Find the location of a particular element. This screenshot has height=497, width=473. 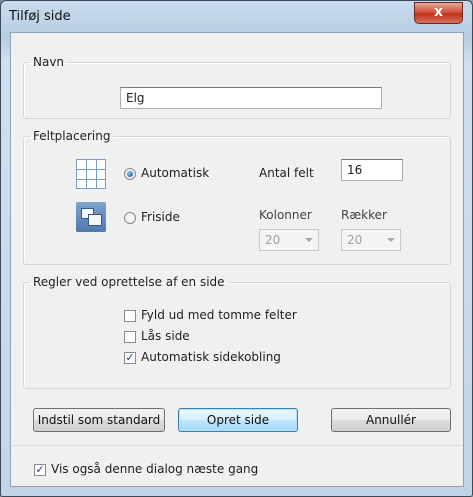

lock-page-checkbox is located at coordinates (130, 337).